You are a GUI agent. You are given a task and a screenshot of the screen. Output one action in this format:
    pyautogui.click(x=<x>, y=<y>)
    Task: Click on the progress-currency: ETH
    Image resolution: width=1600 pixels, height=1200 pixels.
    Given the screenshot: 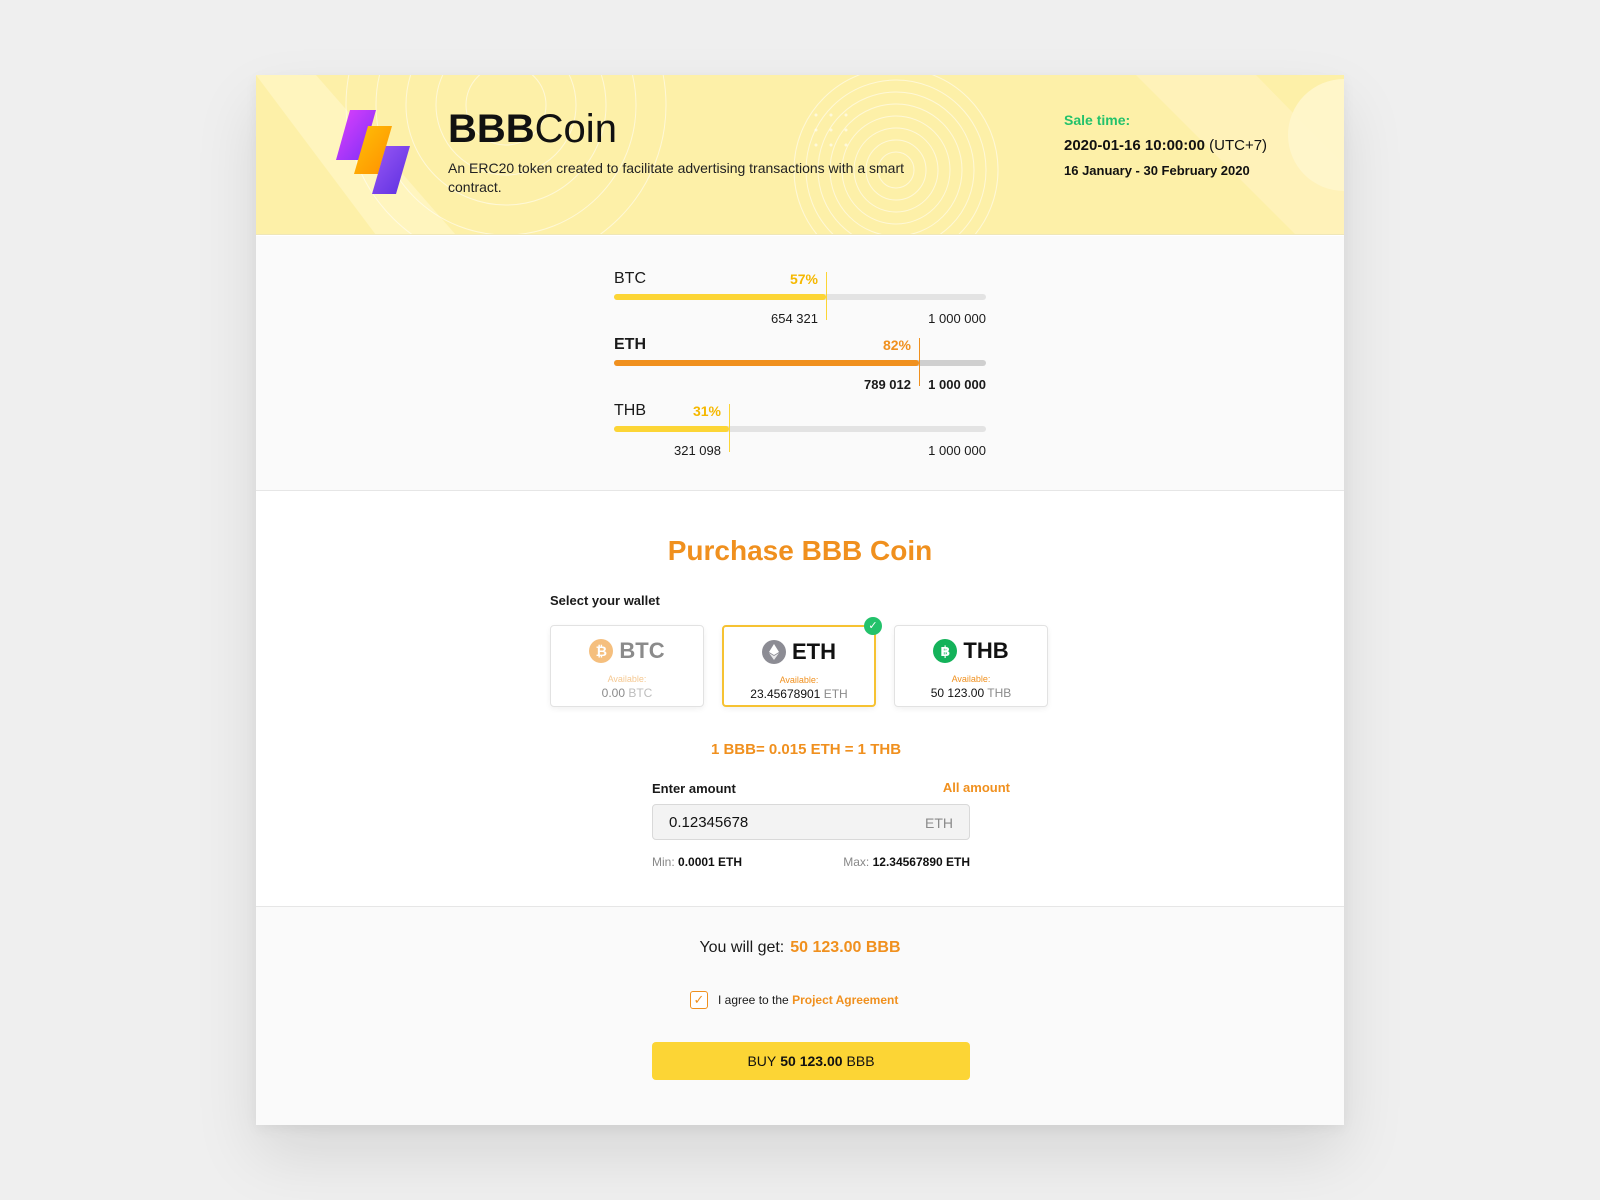 What is the action you would take?
    pyautogui.click(x=630, y=344)
    